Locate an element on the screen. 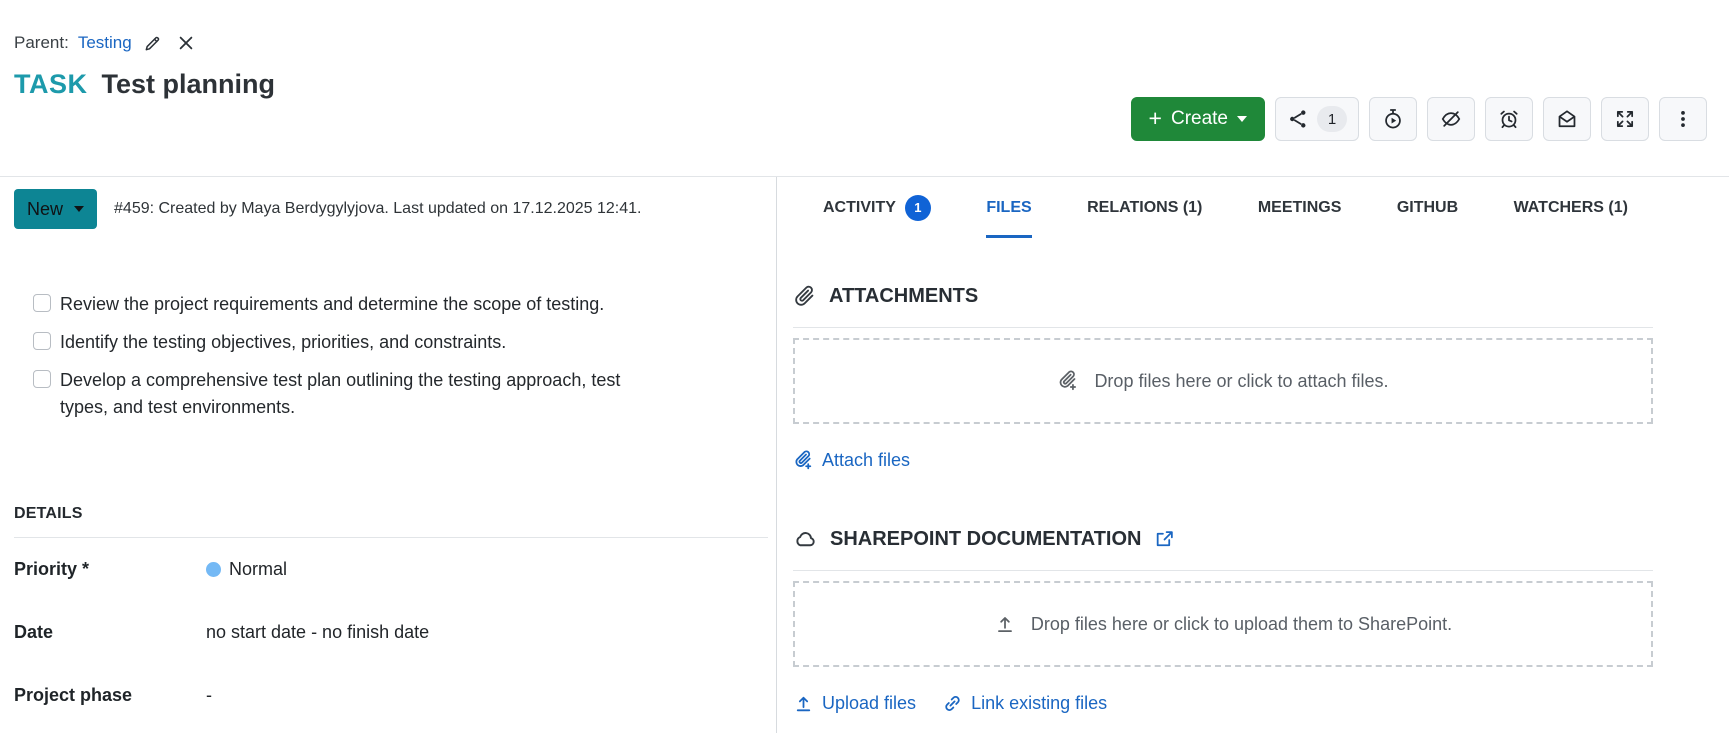 This screenshot has height=733, width=1729. fullscreen-icon is located at coordinates (1625, 119).